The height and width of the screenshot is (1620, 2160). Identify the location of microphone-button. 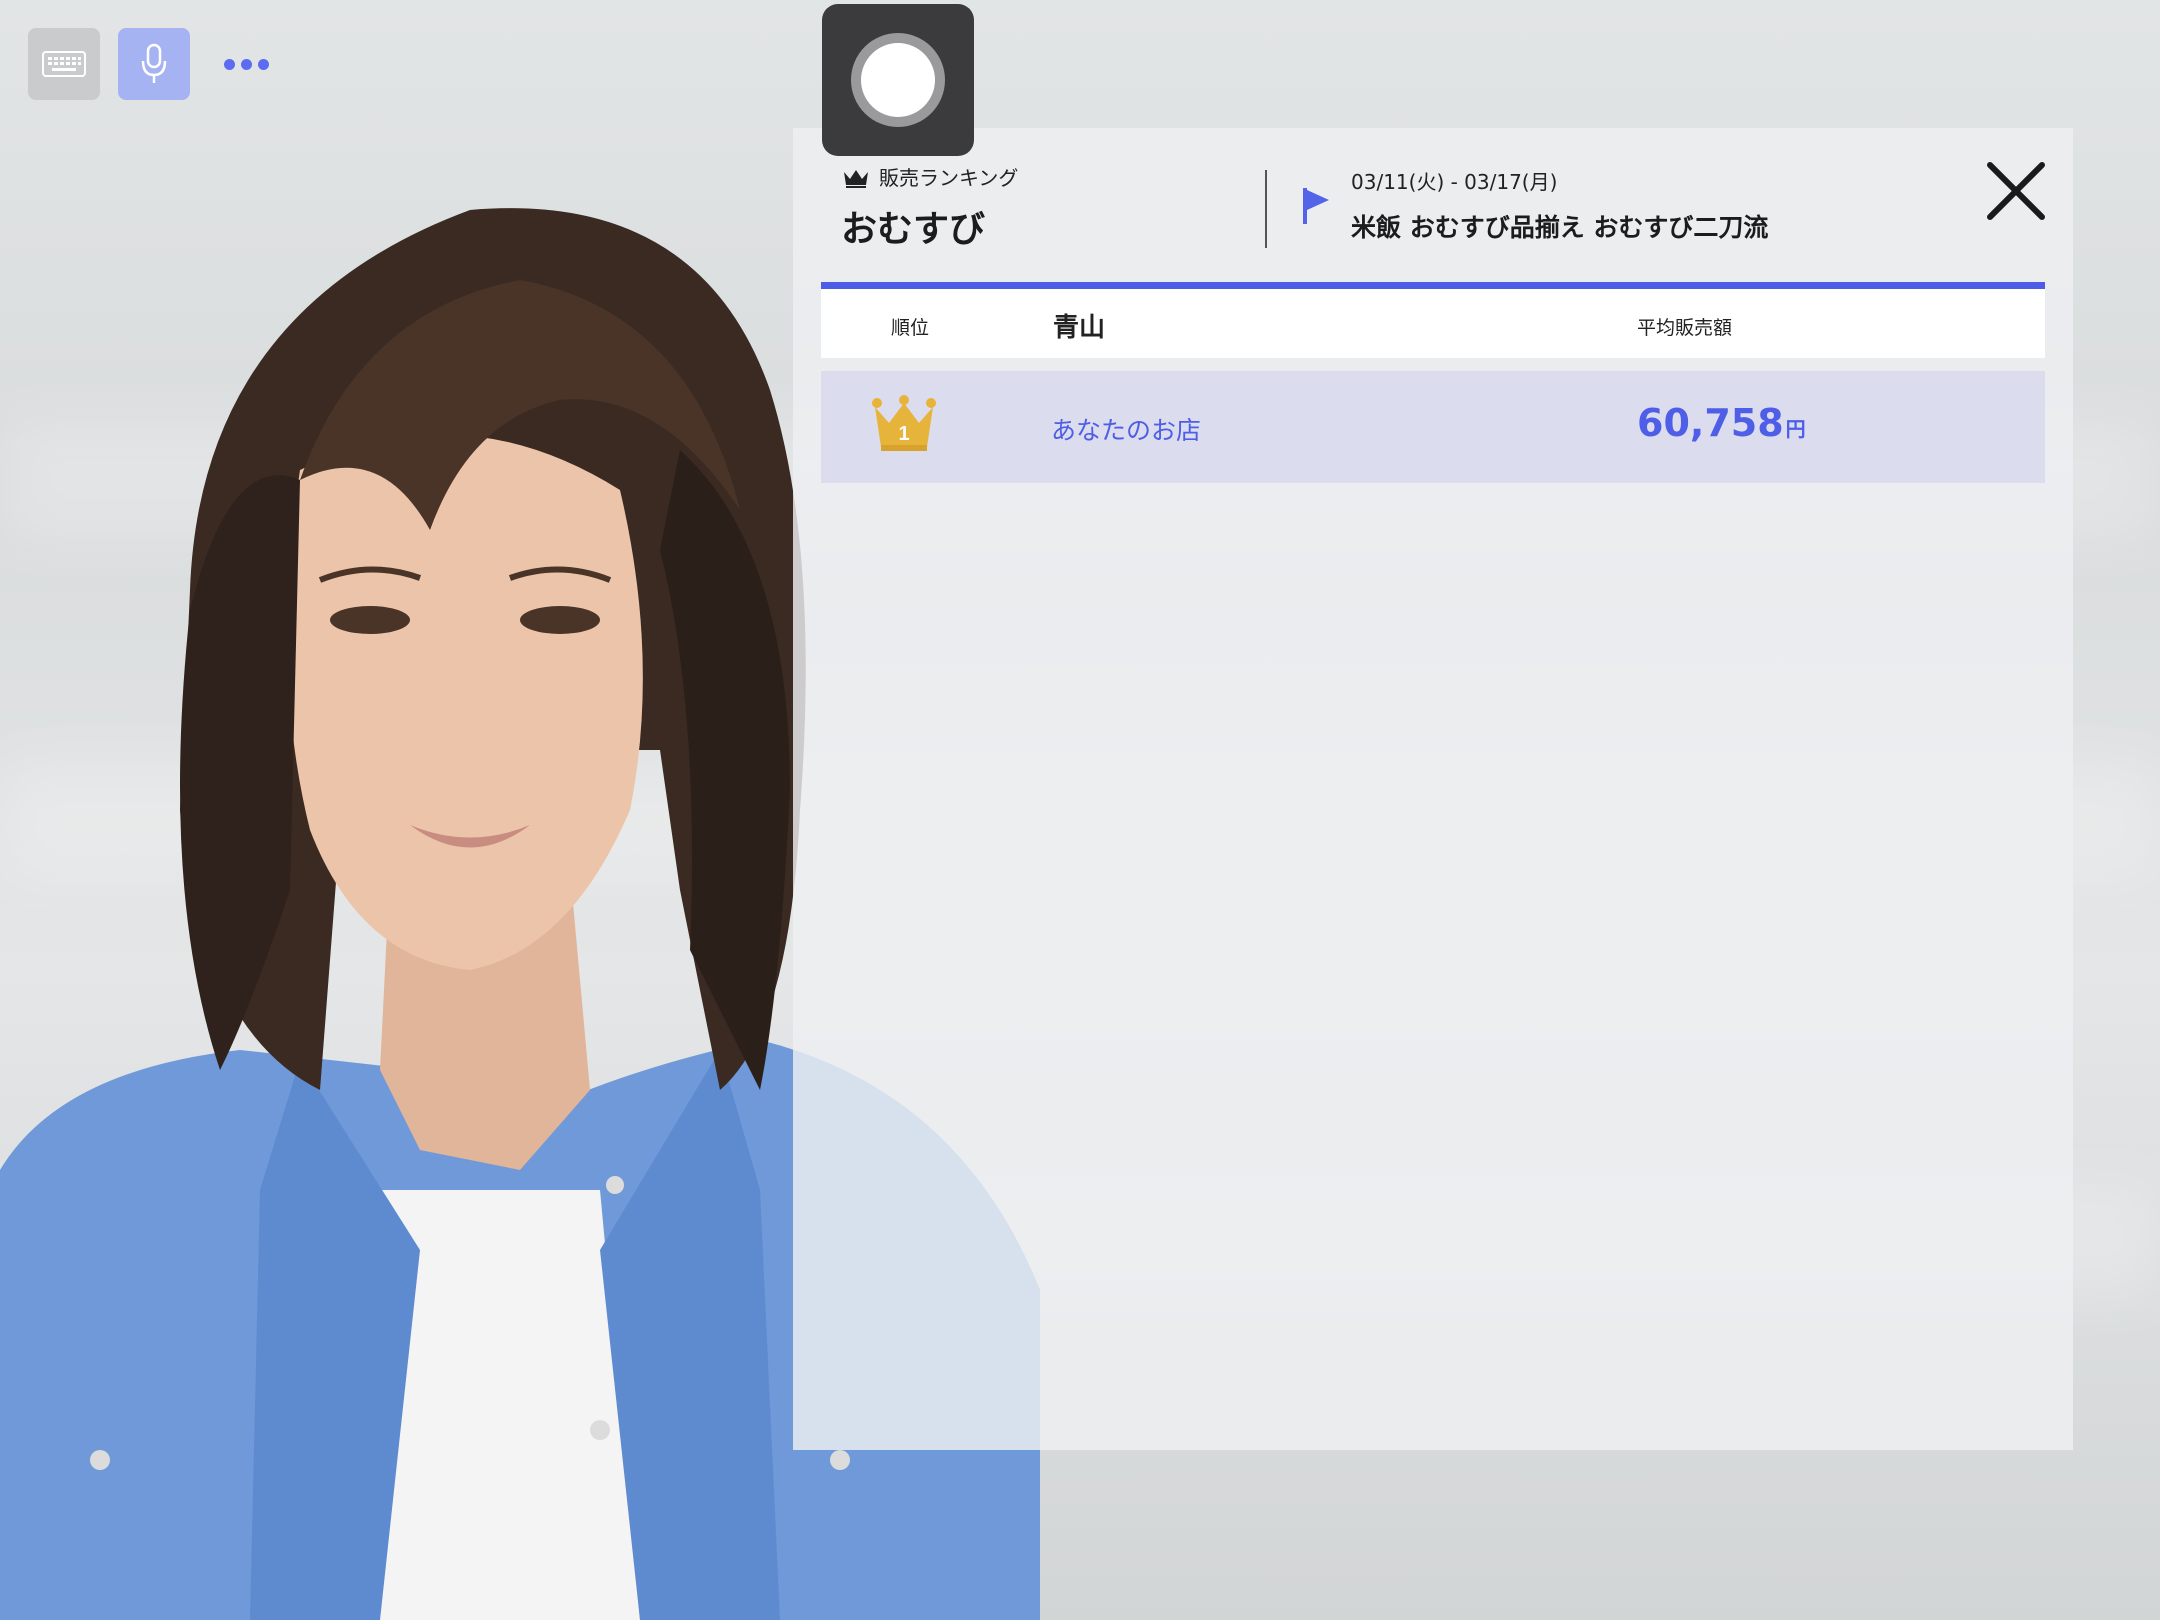
(154, 64).